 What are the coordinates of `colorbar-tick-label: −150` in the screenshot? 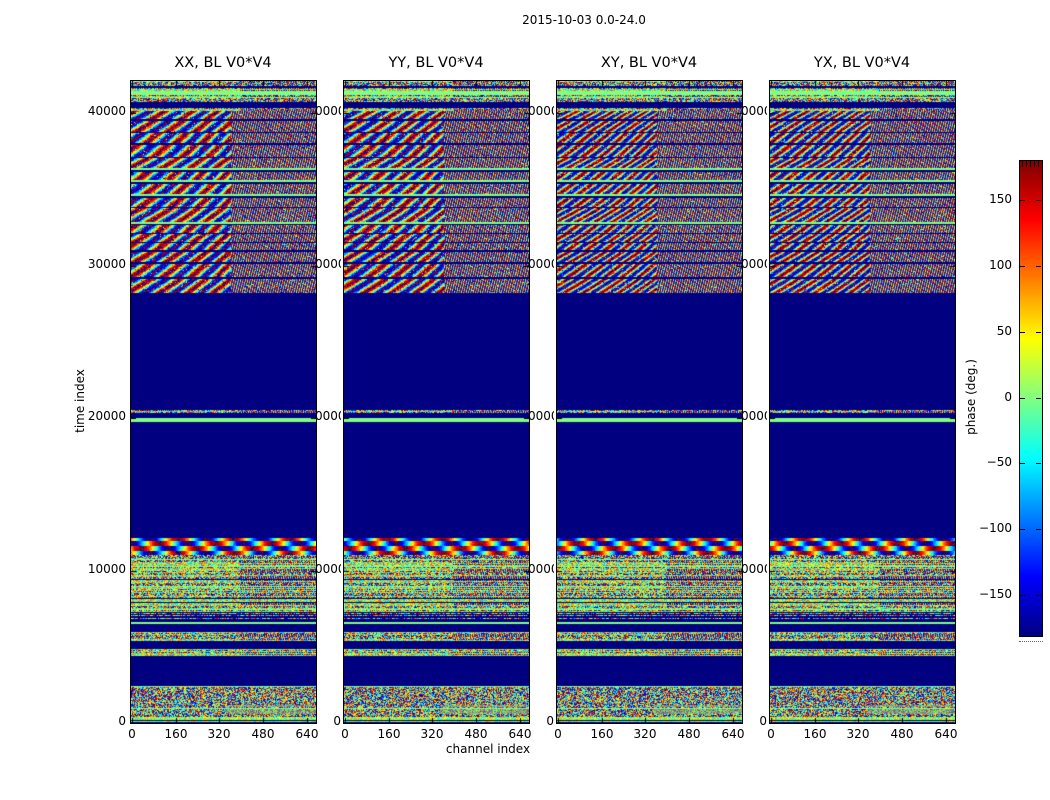 It's located at (995, 594).